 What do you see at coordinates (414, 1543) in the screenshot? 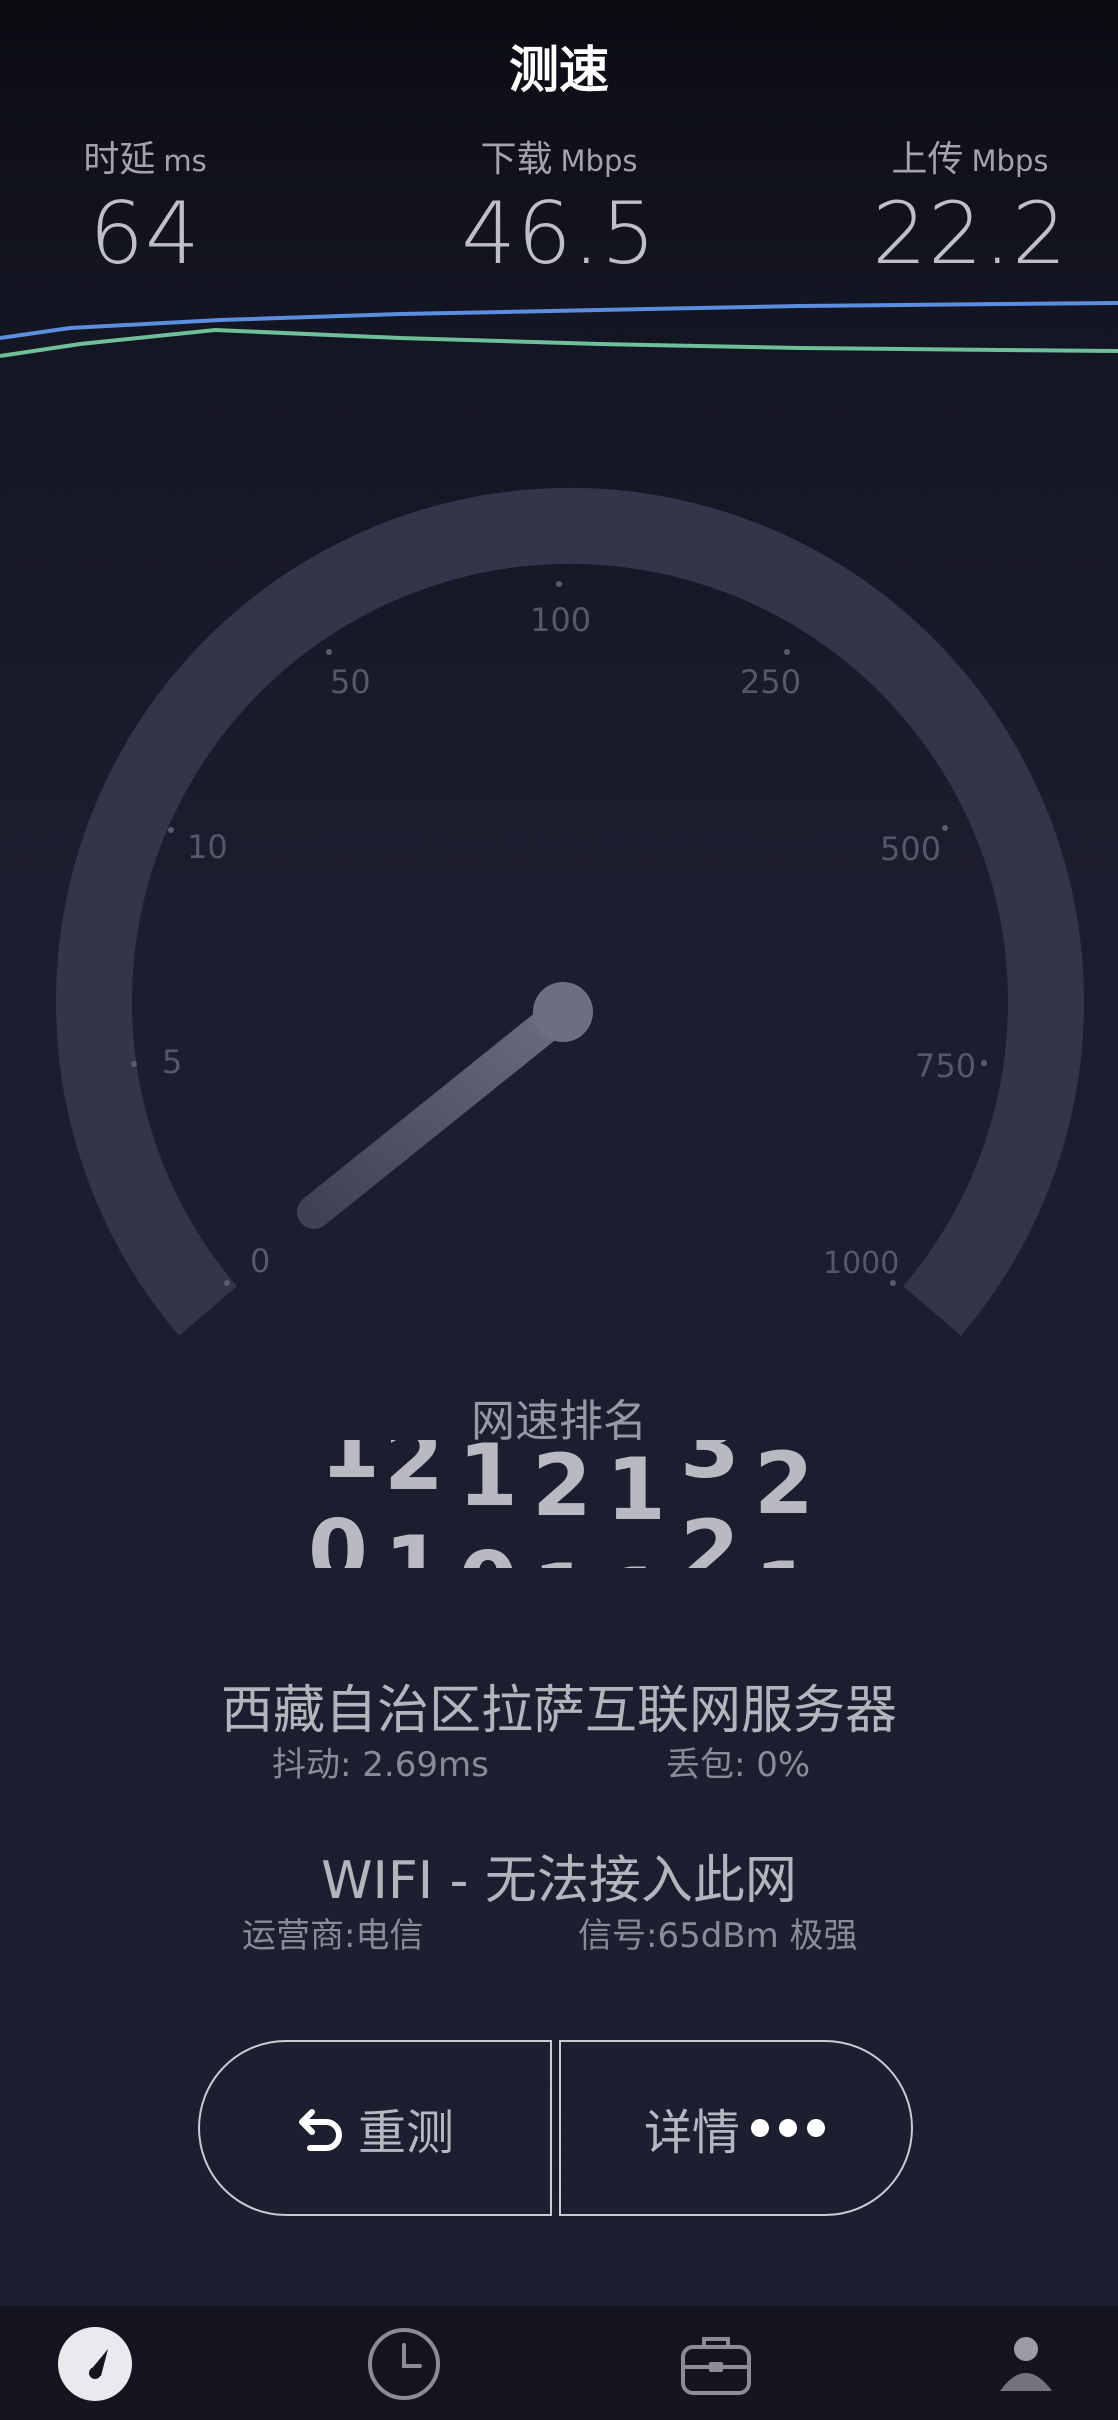
I see `rank-digit-bottom-2: 1` at bounding box center [414, 1543].